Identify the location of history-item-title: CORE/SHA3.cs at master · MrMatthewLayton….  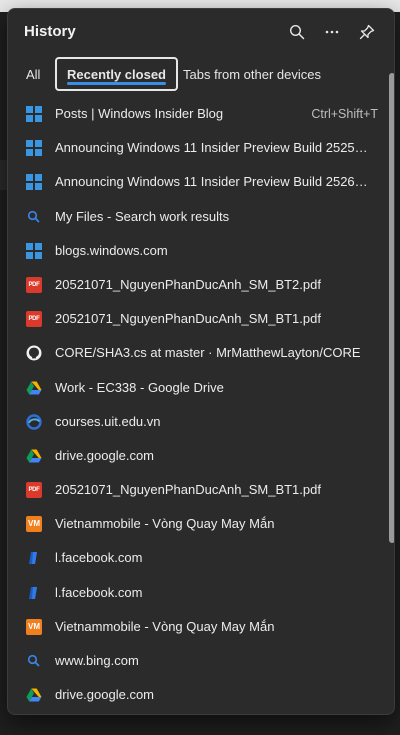
(208, 353).